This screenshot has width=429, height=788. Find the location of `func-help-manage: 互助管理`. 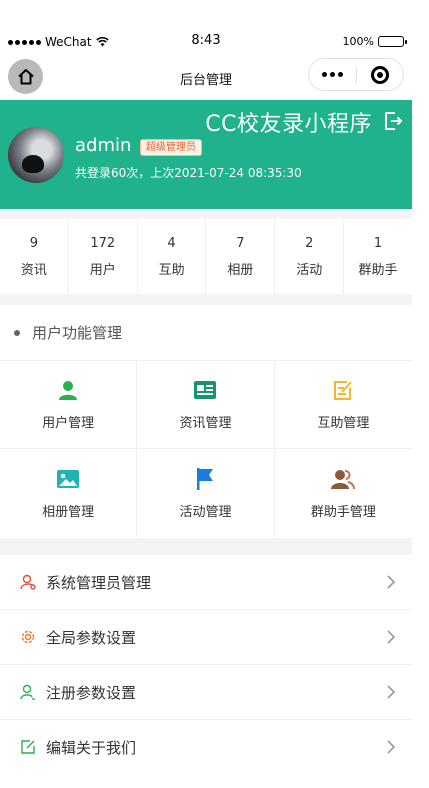

func-help-manage: 互助管理 is located at coordinates (343, 405).